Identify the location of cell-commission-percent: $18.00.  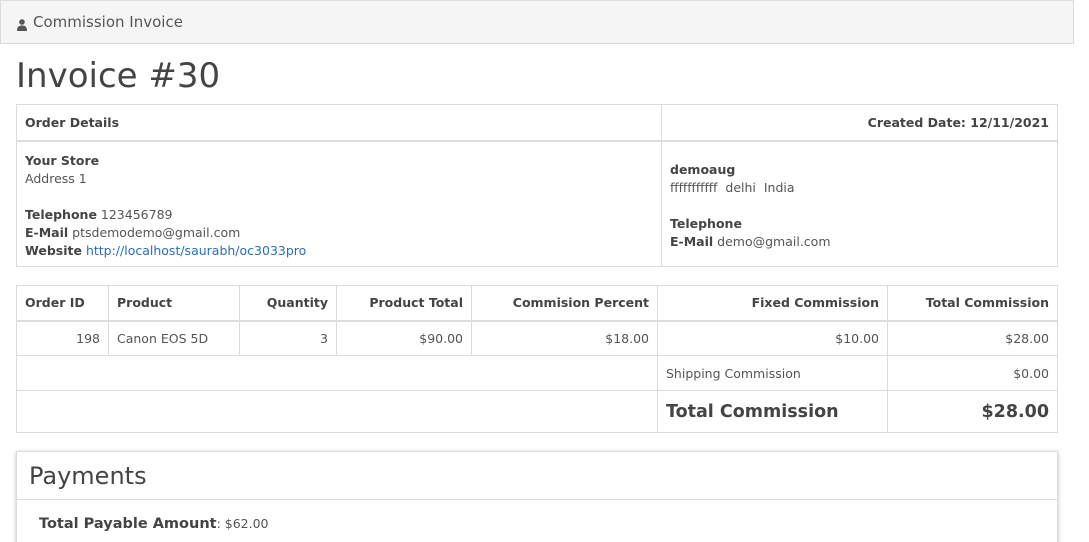
(564, 338).